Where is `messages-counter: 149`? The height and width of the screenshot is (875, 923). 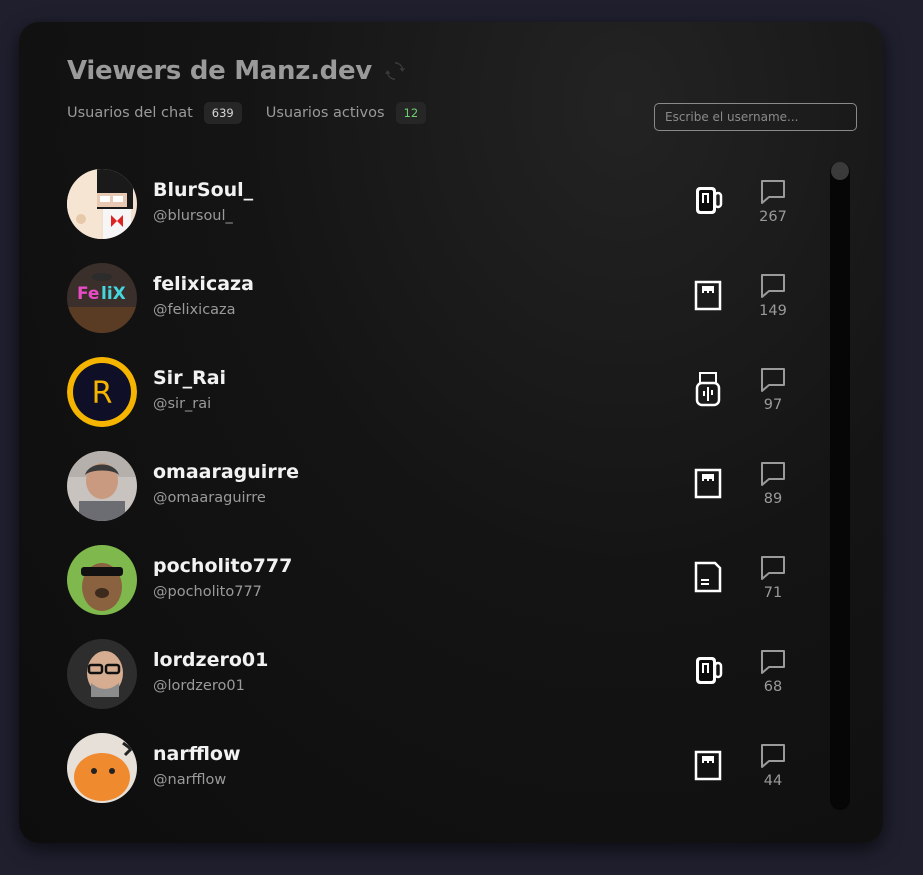
messages-counter: 149 is located at coordinates (773, 298).